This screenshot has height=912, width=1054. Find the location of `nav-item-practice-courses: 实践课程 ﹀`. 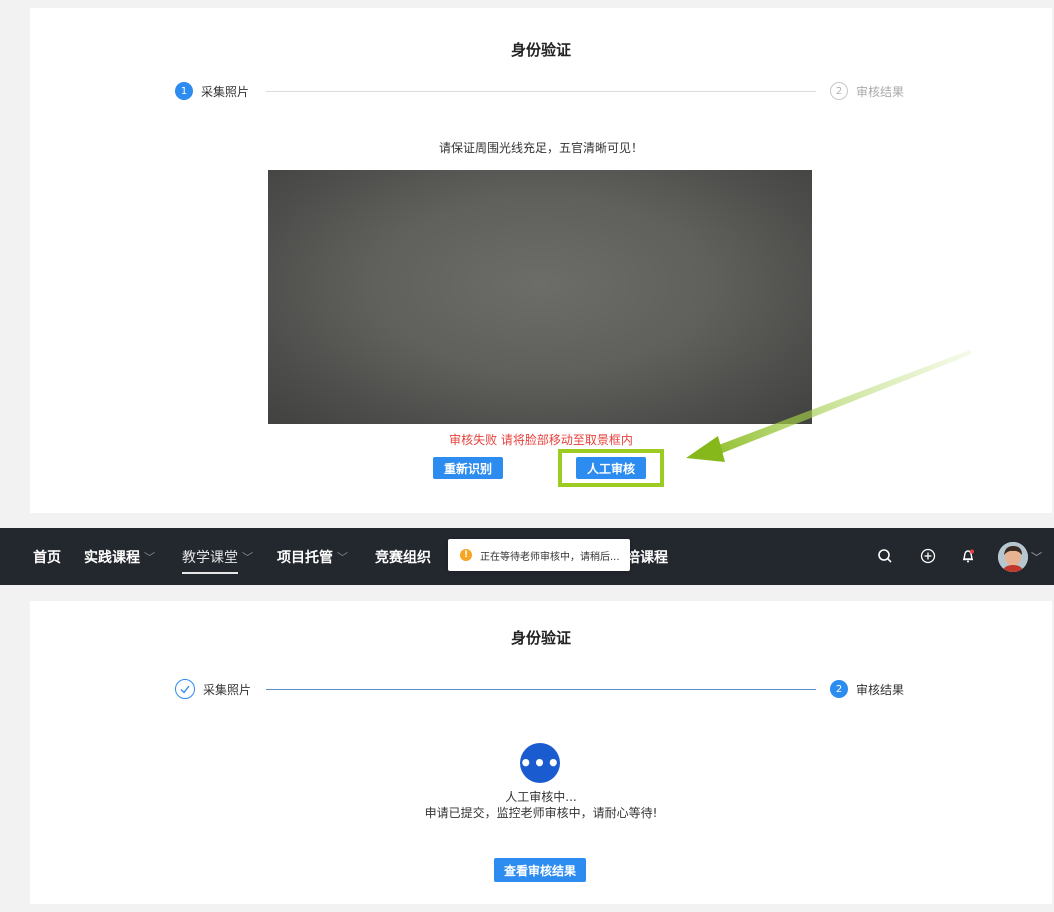

nav-item-practice-courses: 实践课程 ﹀ is located at coordinates (119, 556).